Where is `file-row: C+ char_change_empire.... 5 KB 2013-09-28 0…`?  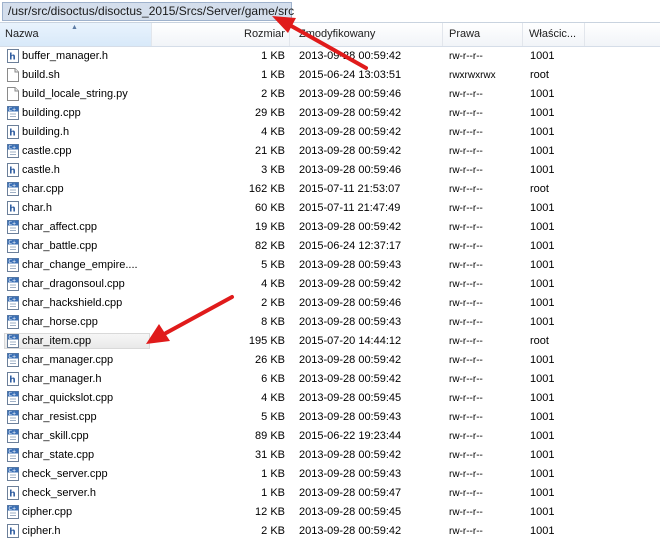 file-row: C+ char_change_empire.... 5 KB 2013-09-28 0… is located at coordinates (330, 265).